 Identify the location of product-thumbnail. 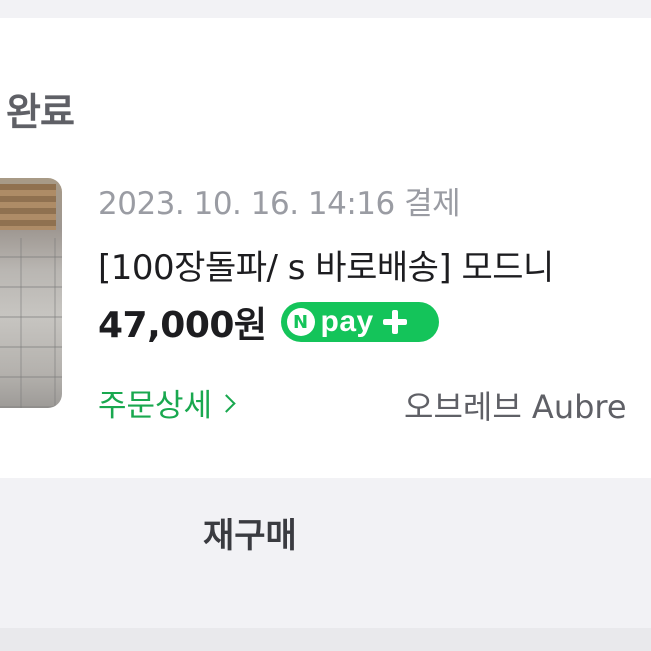
(31, 293).